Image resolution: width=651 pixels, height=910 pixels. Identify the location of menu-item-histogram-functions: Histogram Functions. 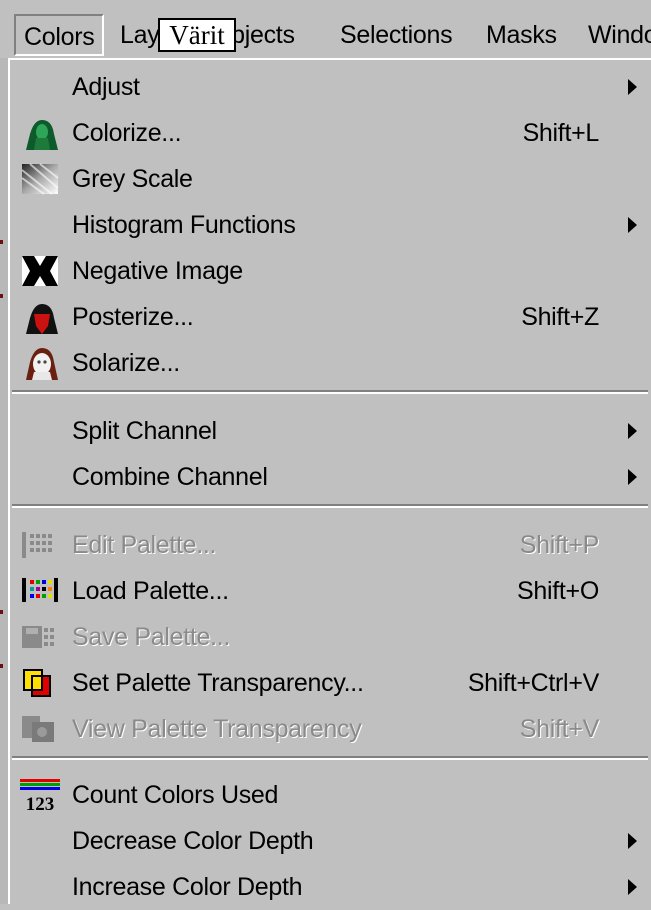
(330, 226).